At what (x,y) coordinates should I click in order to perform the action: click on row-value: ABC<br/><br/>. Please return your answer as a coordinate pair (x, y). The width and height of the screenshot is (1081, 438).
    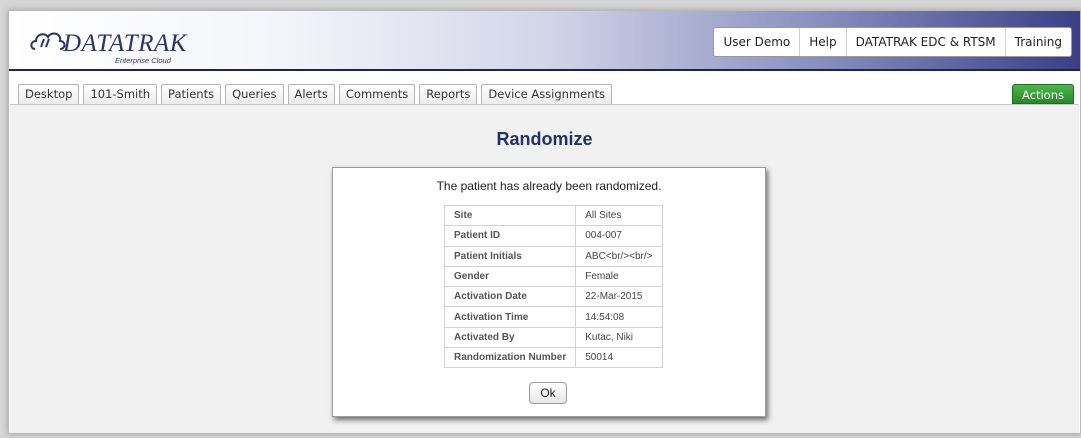
    Looking at the image, I should click on (619, 256).